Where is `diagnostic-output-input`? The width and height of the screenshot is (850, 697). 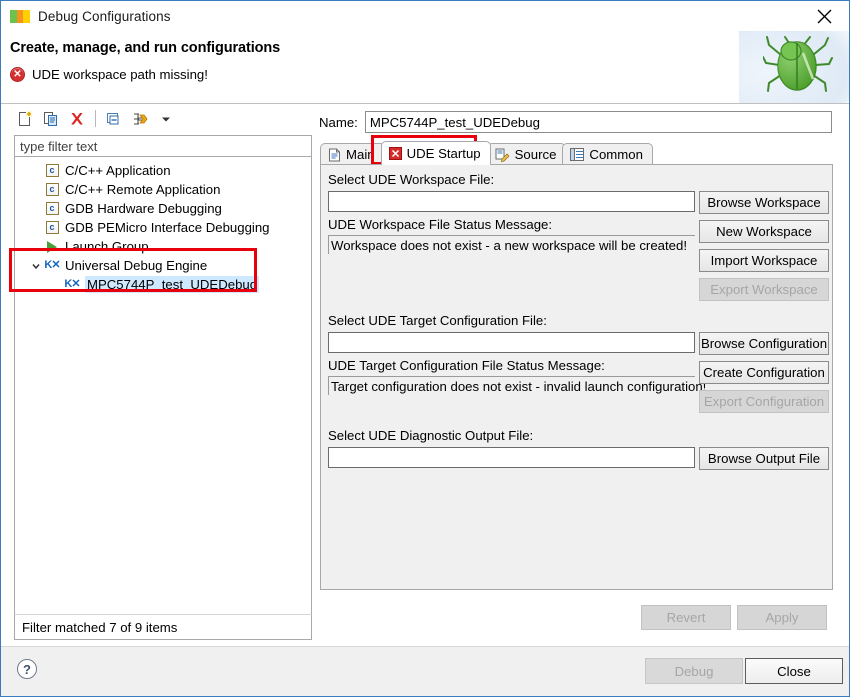 diagnostic-output-input is located at coordinates (511, 457).